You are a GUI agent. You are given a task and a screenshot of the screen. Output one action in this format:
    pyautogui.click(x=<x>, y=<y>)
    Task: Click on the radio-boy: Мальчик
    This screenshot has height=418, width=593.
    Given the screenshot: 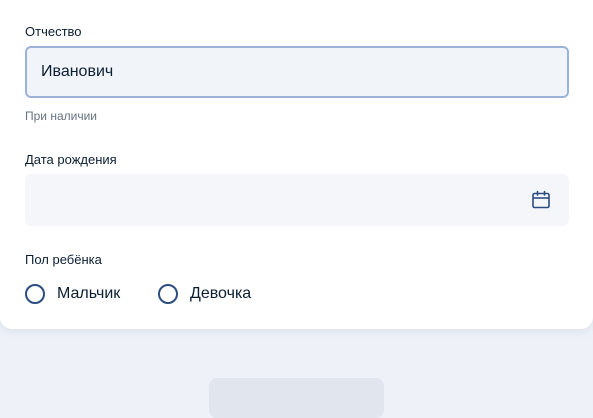 What is the action you would take?
    pyautogui.click(x=72, y=294)
    